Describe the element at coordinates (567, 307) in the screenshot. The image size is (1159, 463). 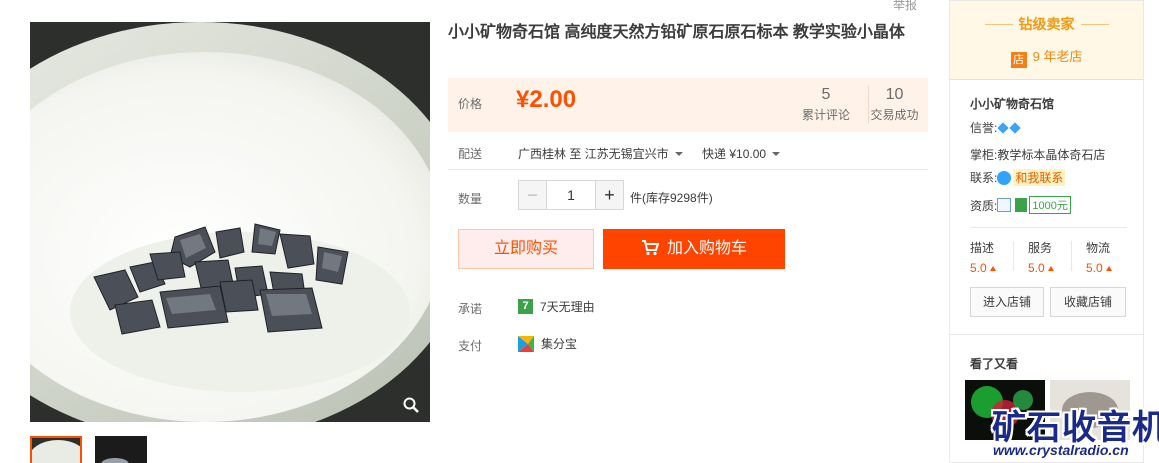
I see `promise-text: 7天无理由` at that location.